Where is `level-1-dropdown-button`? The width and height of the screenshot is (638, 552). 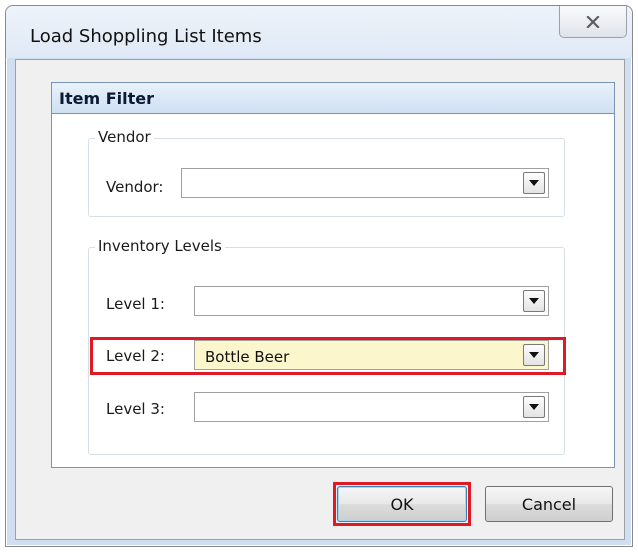 level-1-dropdown-button is located at coordinates (534, 301).